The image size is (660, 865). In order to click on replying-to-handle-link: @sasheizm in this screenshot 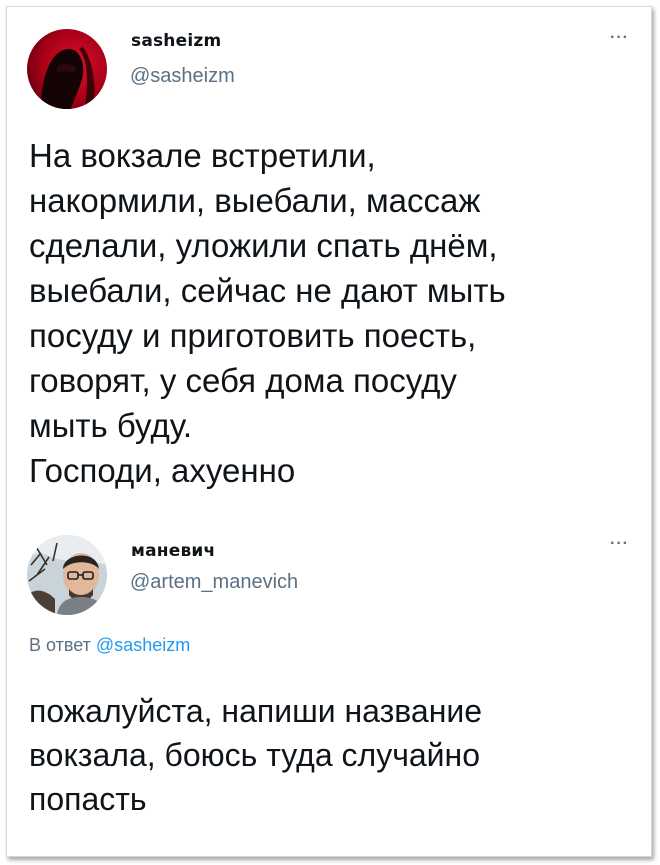, I will do `click(143, 645)`.